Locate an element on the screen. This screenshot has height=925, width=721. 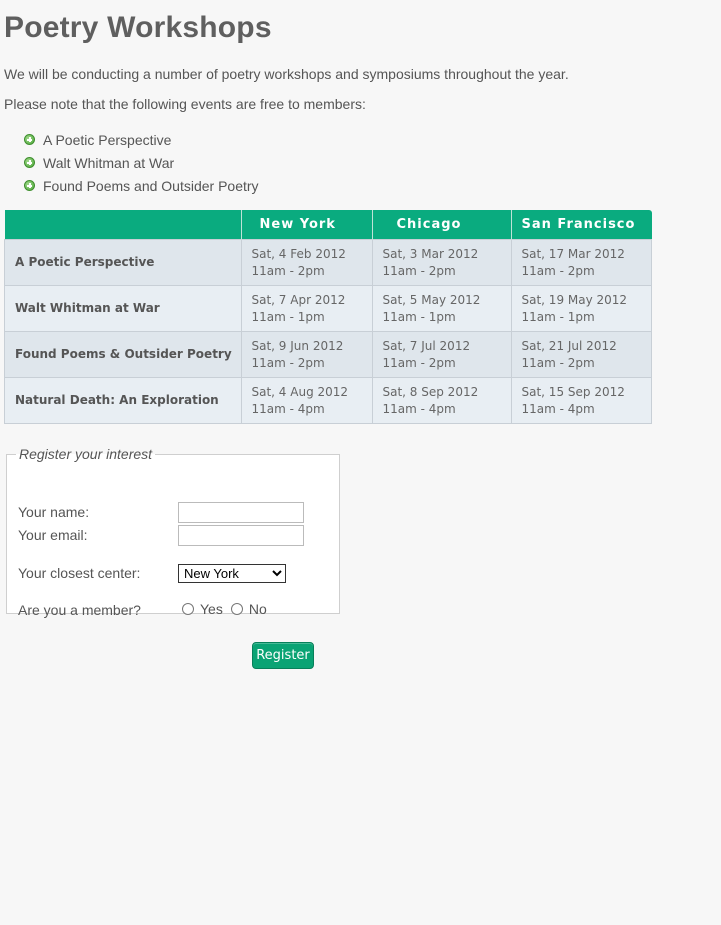
schedule-cell: Sat, 19 May 2012 11am - 1pm is located at coordinates (581, 308).